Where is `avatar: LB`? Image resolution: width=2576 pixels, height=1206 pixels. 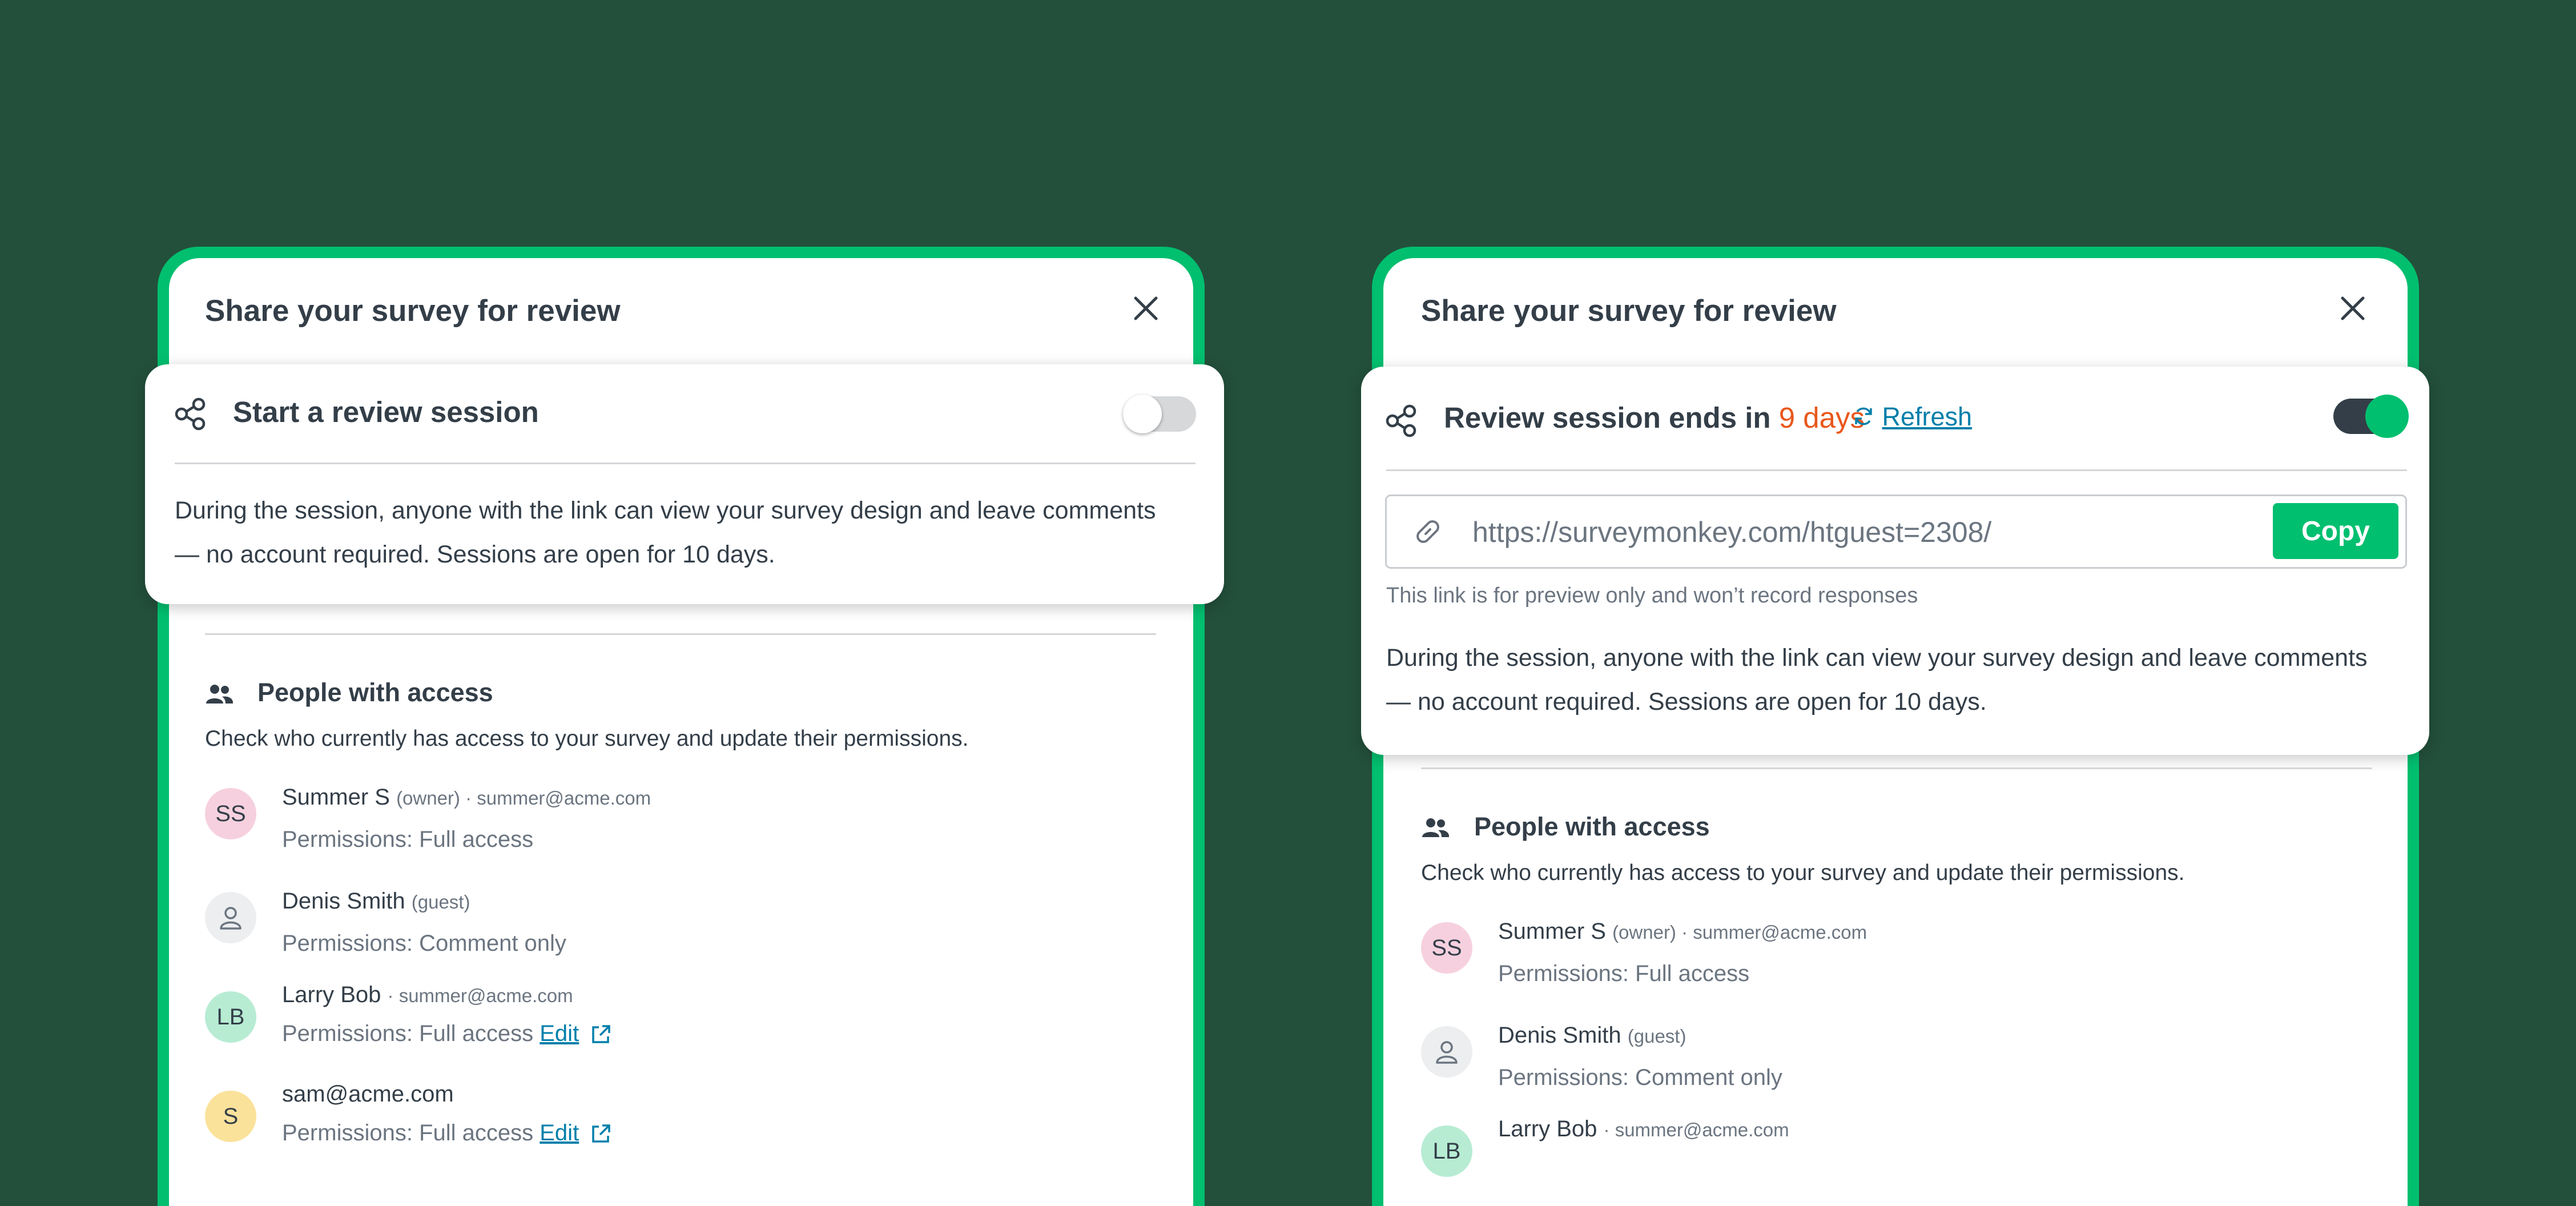
avatar: LB is located at coordinates (230, 1017).